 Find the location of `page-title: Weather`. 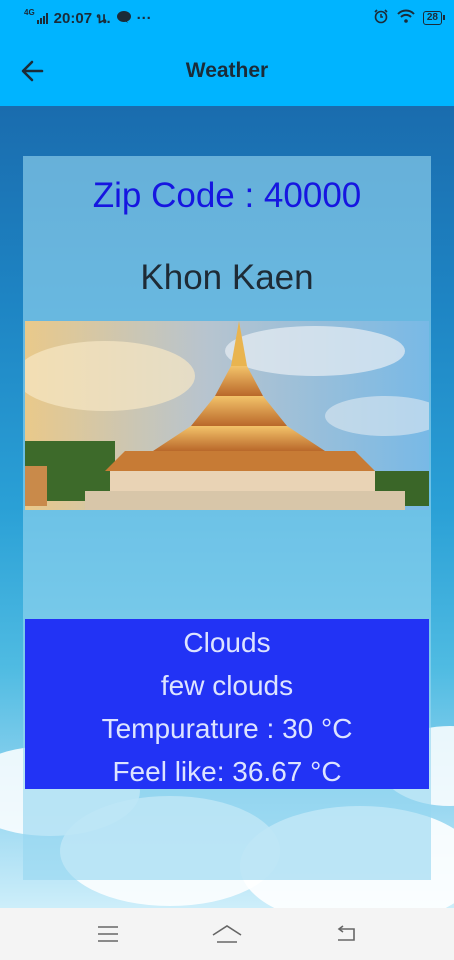

page-title: Weather is located at coordinates (227, 70).